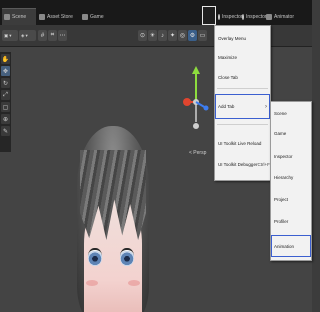 This screenshot has width=320, height=312. Describe the element at coordinates (232, 38) in the screenshot. I see `menu-item-label: Overlay Menu` at that location.